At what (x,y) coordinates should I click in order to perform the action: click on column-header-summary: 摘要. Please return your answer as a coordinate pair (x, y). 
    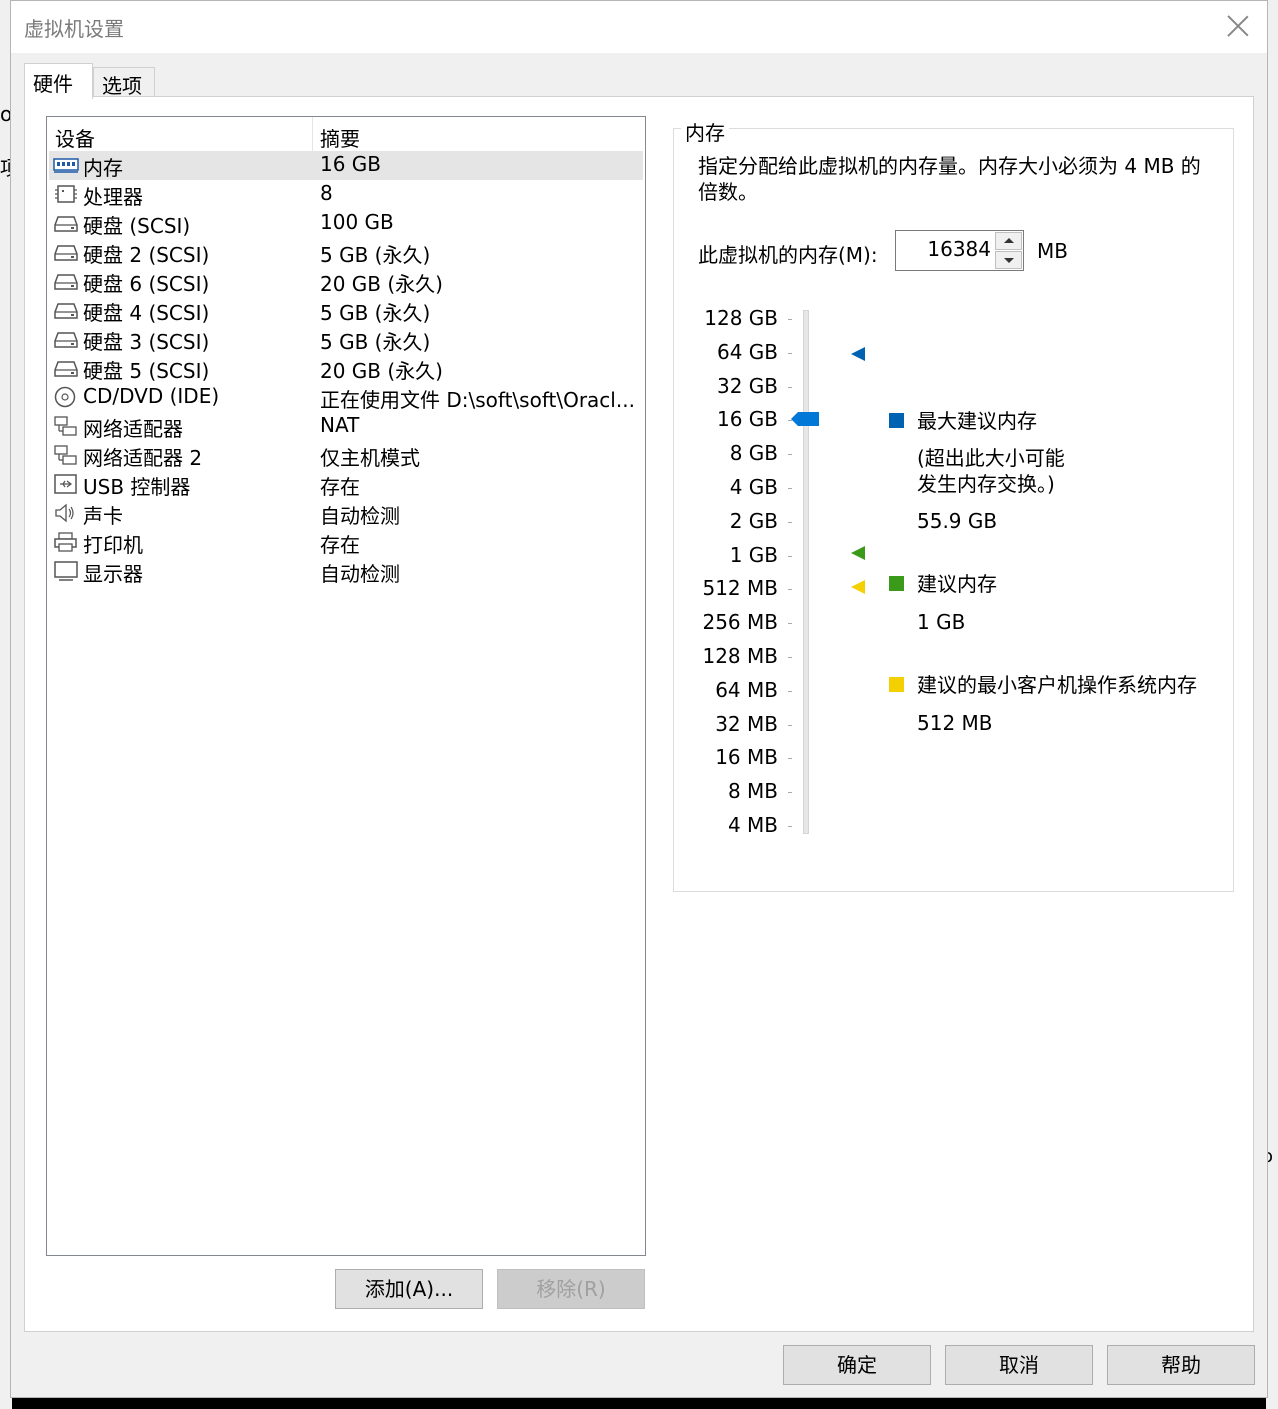
    Looking at the image, I should click on (340, 137).